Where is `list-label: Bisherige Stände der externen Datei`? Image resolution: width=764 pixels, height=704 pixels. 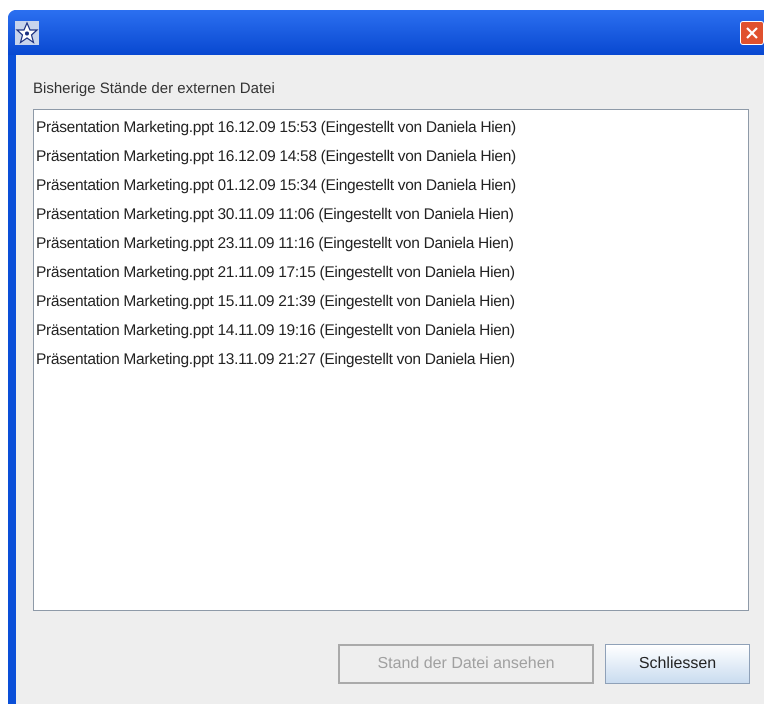
list-label: Bisherige Stände der externen Datei is located at coordinates (154, 89).